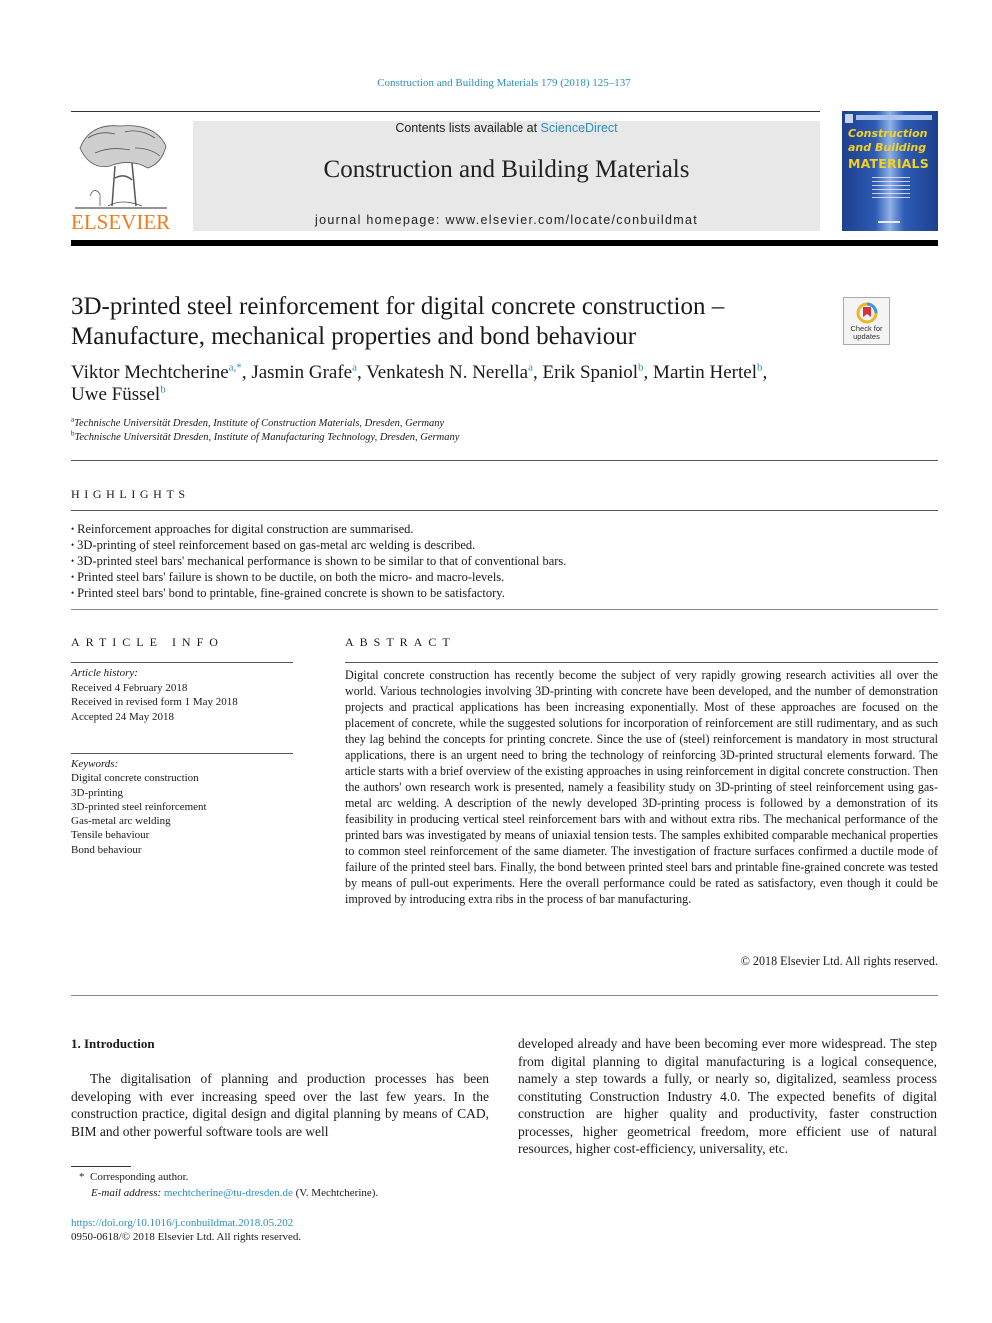 This screenshot has width=992, height=1323. What do you see at coordinates (135, 778) in the screenshot?
I see `keyword: Digital concrete construction` at bounding box center [135, 778].